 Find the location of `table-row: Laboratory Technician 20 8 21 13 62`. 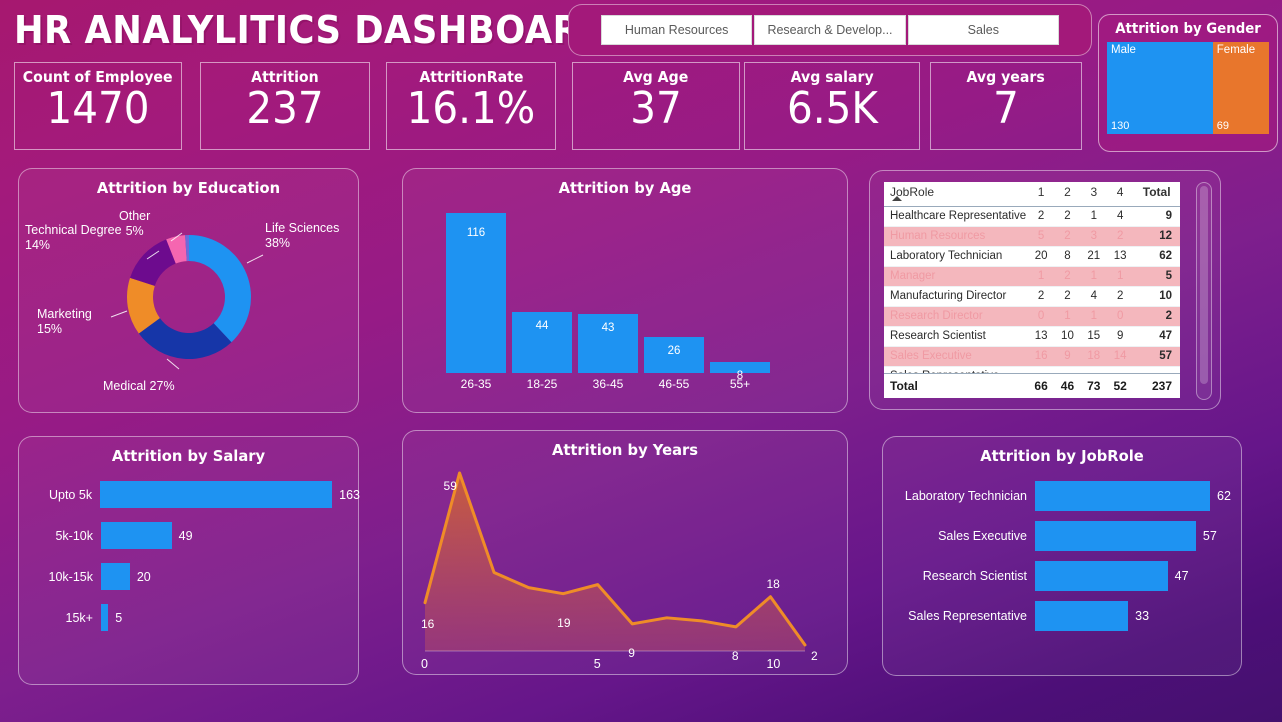

table-row: Laboratory Technician 20 8 21 13 62 is located at coordinates (1032, 256).